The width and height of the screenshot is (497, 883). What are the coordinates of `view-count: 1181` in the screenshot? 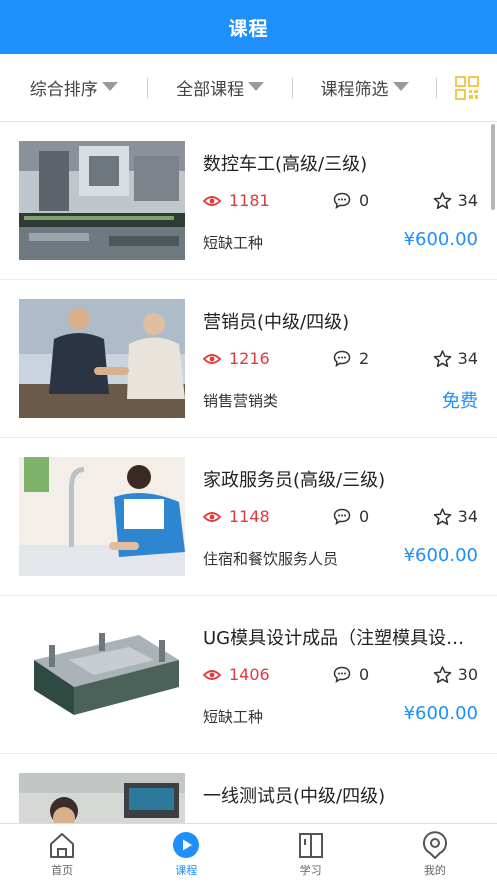 It's located at (236, 200).